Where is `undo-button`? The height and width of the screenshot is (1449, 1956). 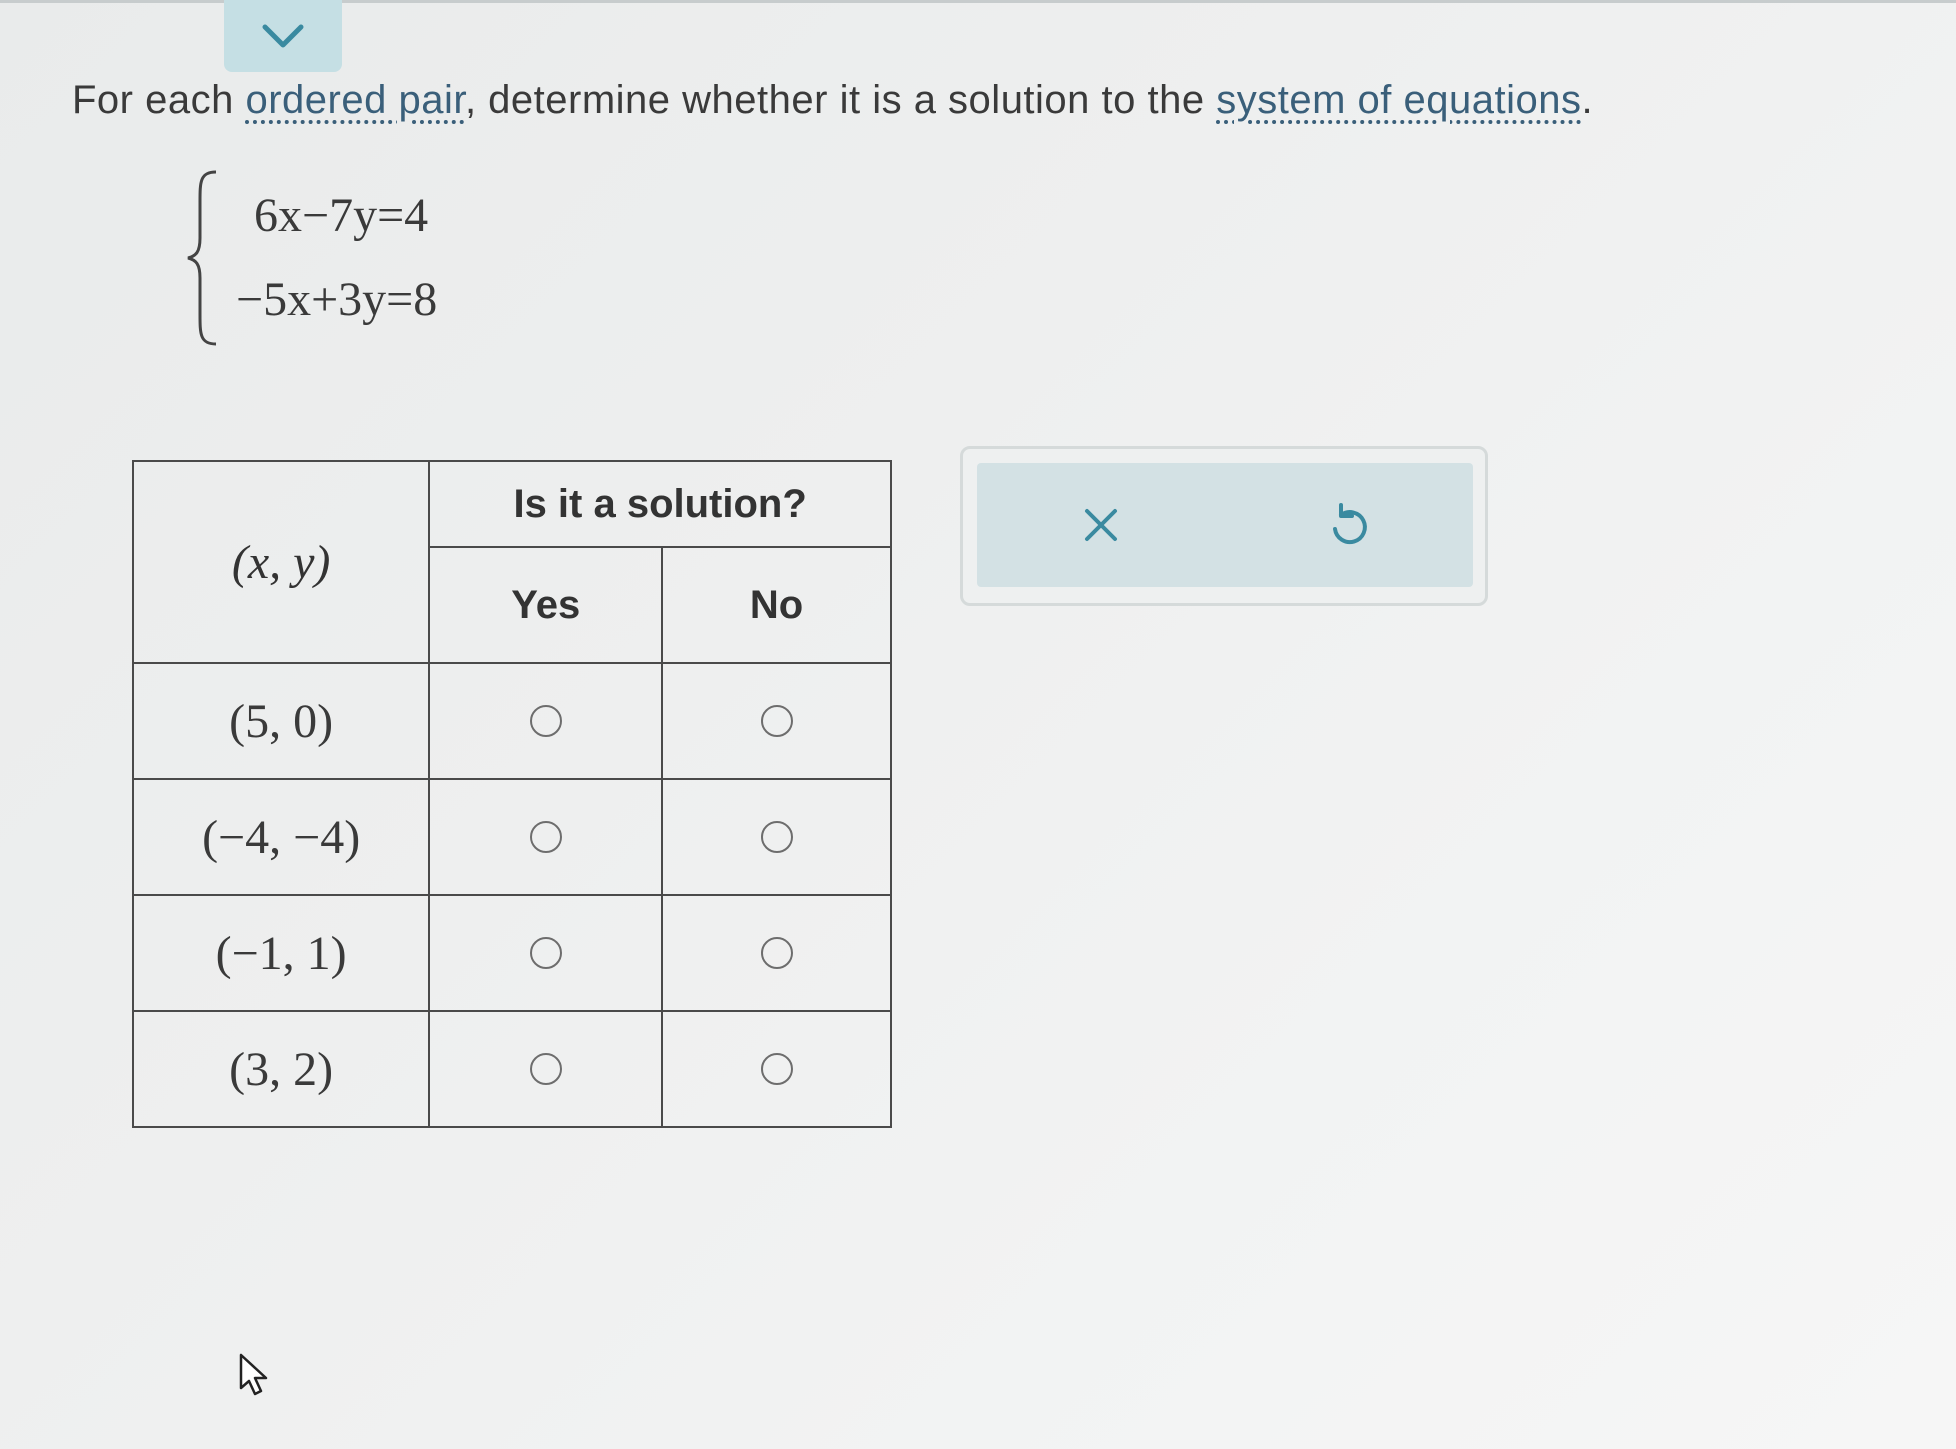 undo-button is located at coordinates (1349, 525).